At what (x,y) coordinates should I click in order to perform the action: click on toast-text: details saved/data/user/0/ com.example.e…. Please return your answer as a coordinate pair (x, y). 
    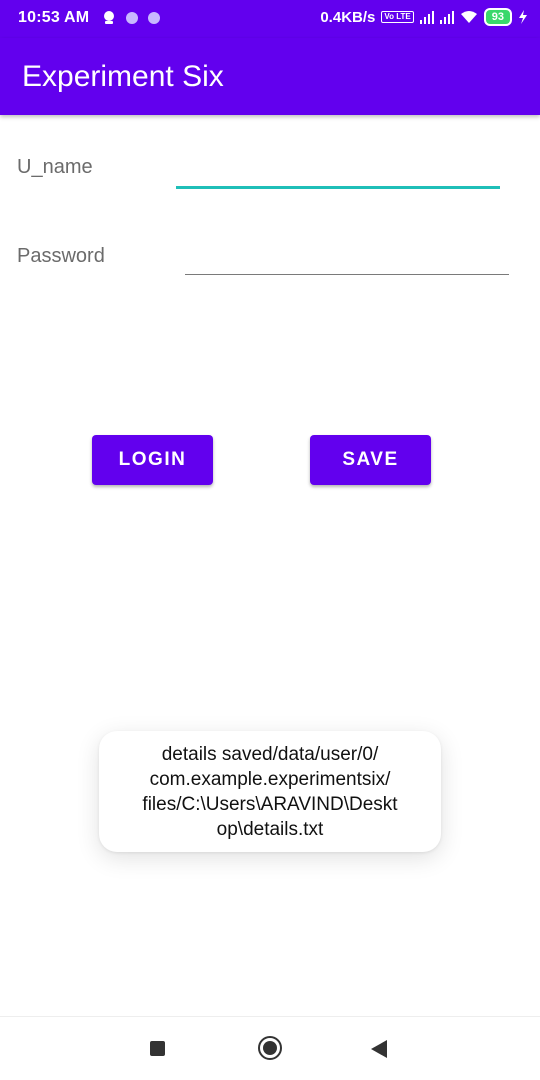
    Looking at the image, I should click on (270, 791).